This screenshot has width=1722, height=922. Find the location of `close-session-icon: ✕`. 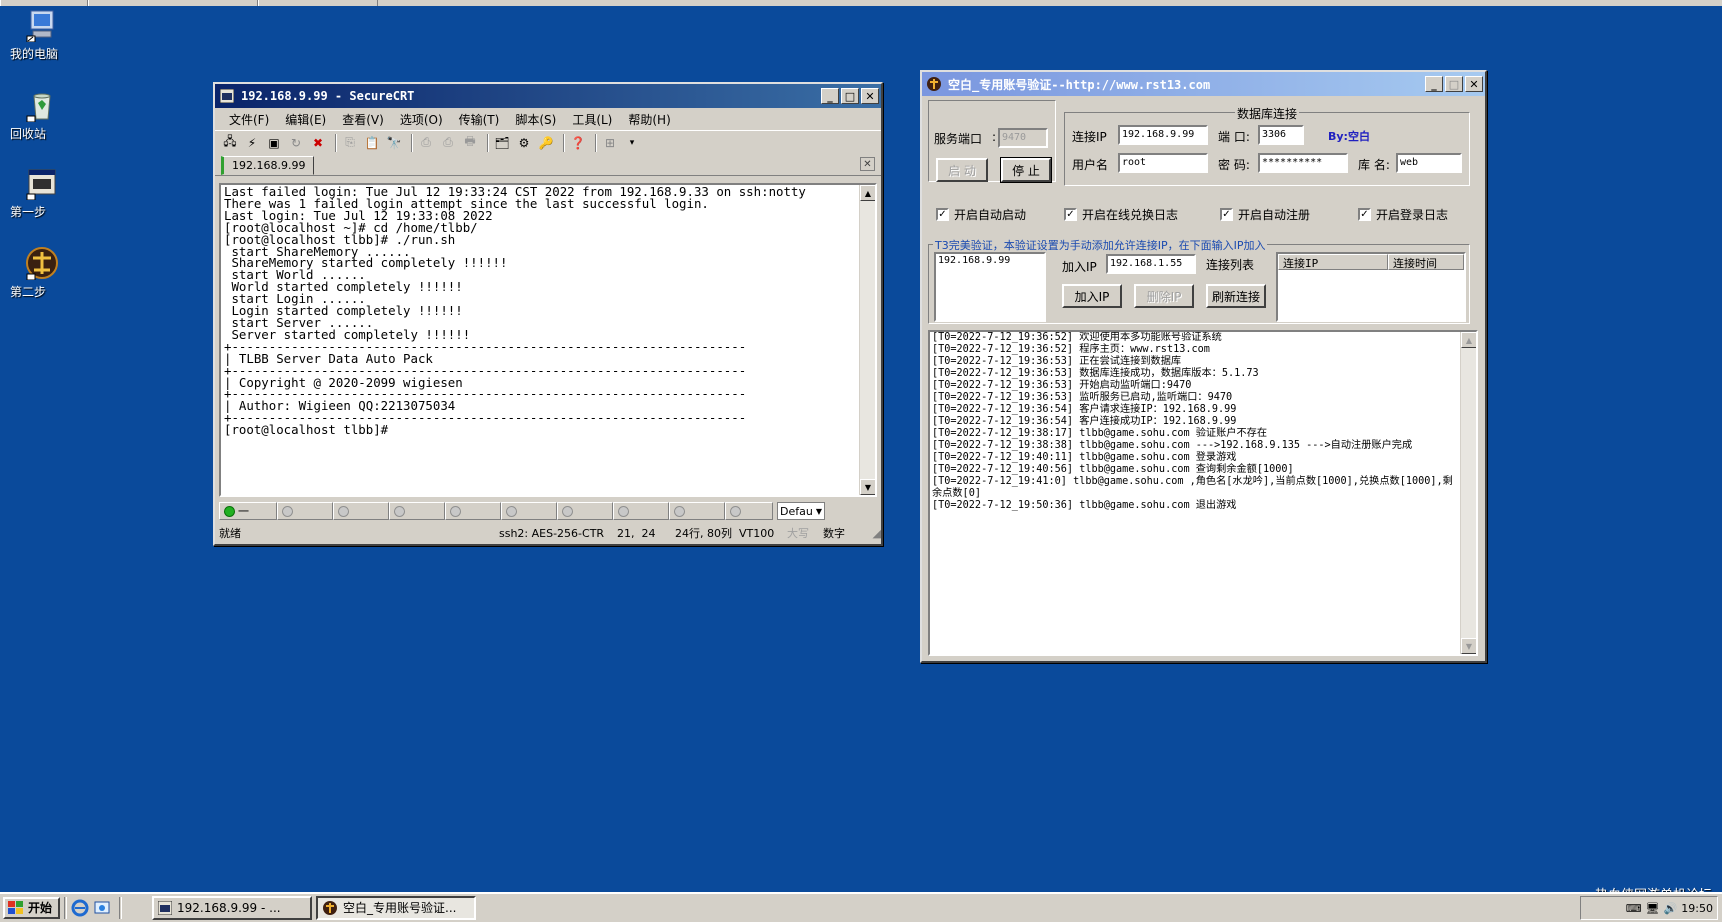

close-session-icon: ✕ is located at coordinates (867, 164).